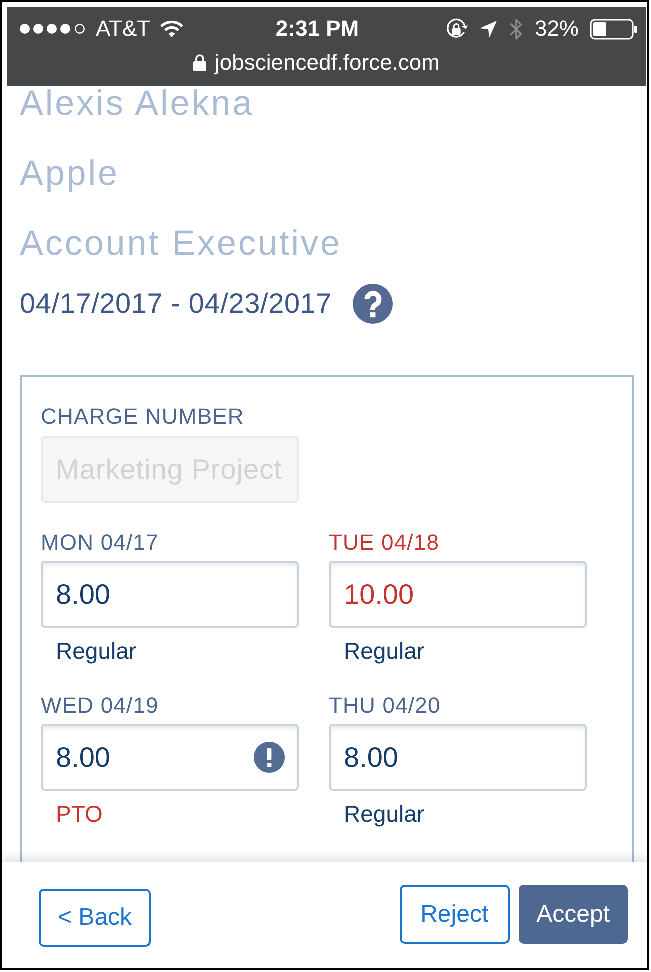  What do you see at coordinates (181, 244) in the screenshot?
I see `job-title: Account Executive` at bounding box center [181, 244].